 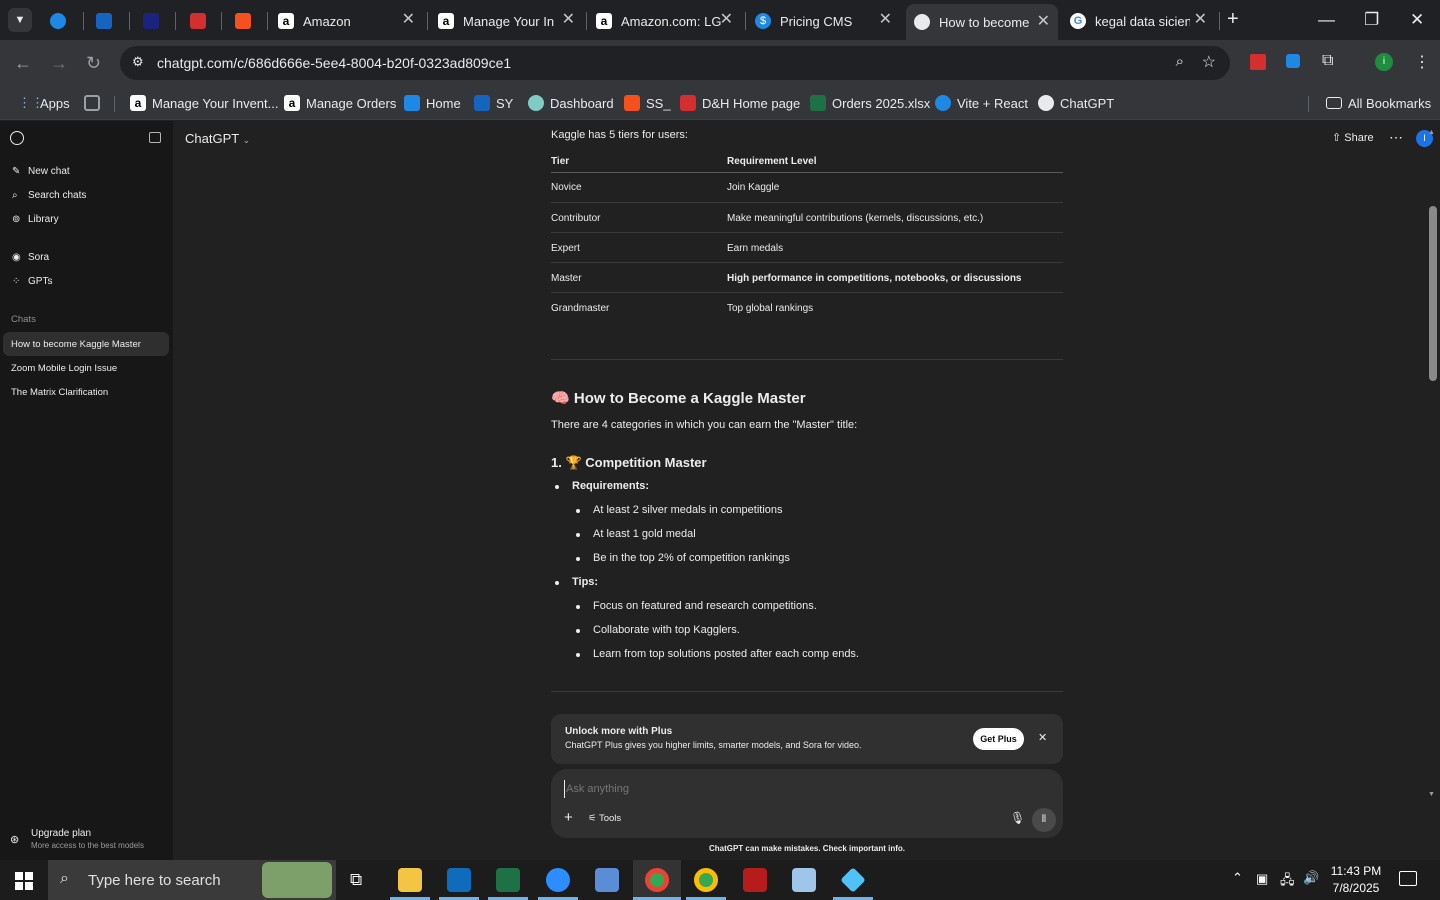 What do you see at coordinates (86, 392) in the screenshot?
I see `chat-item-matrix: The Matrix Clarification` at bounding box center [86, 392].